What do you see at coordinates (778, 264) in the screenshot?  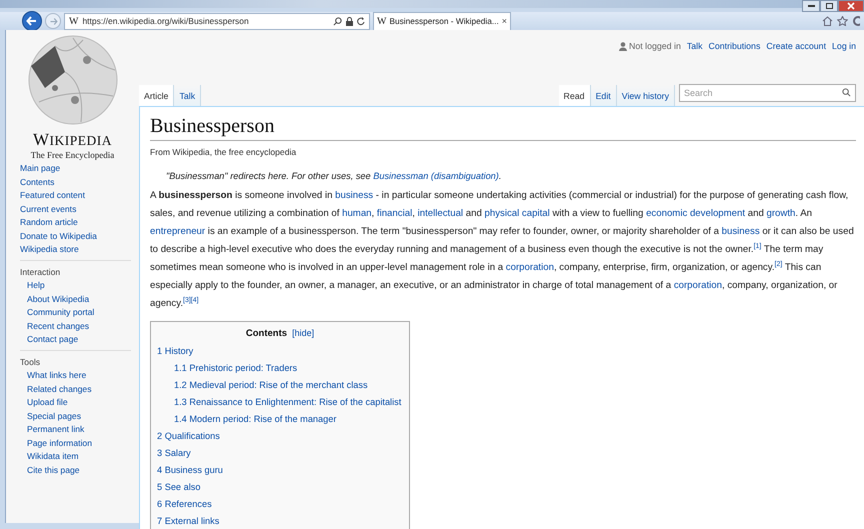 I see `reference-link: [2]` at bounding box center [778, 264].